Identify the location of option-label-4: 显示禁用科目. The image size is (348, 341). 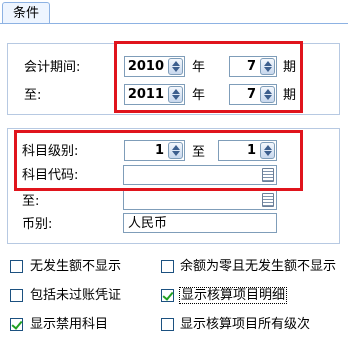
(69, 325).